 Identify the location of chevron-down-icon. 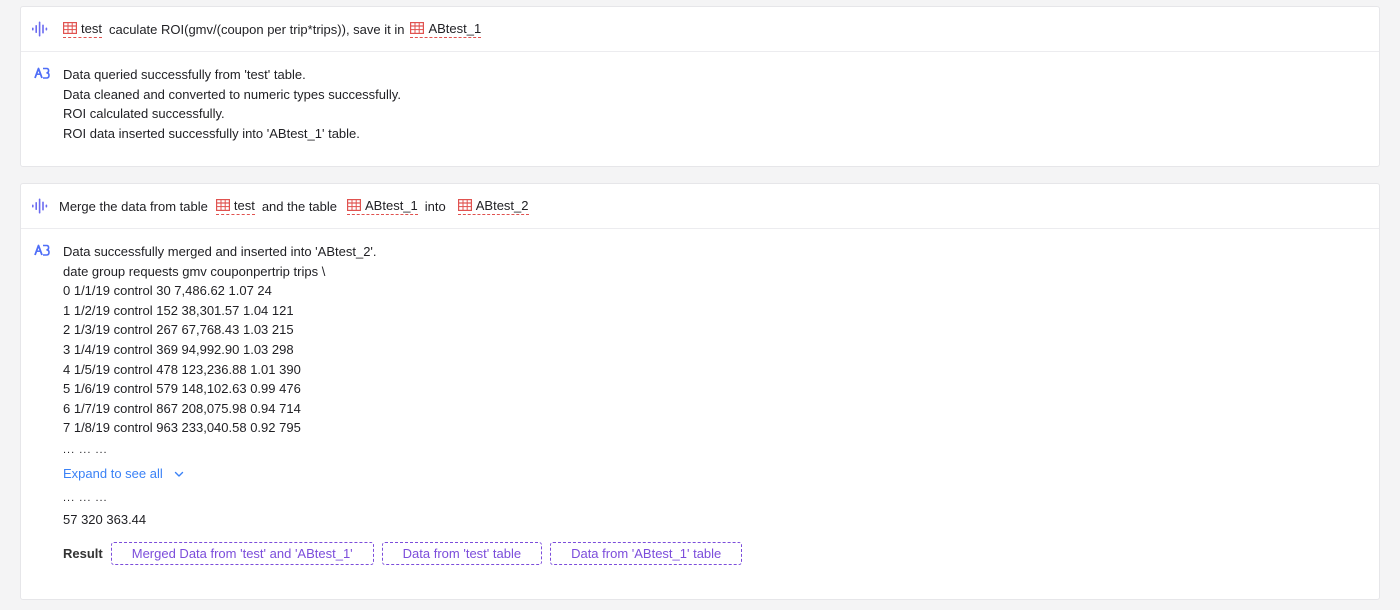
(178, 474).